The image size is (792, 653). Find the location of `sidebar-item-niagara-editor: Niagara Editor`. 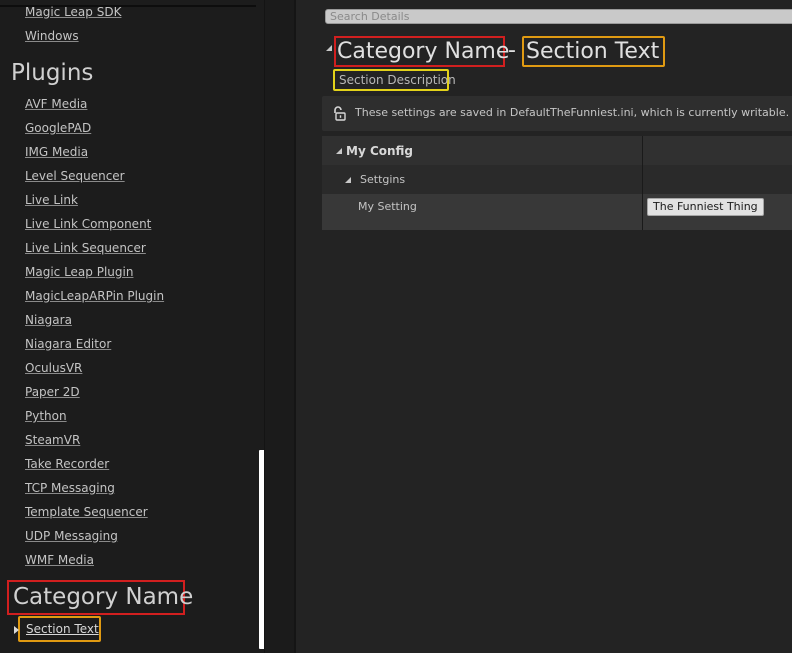

sidebar-item-niagara-editor: Niagara Editor is located at coordinates (68, 344).